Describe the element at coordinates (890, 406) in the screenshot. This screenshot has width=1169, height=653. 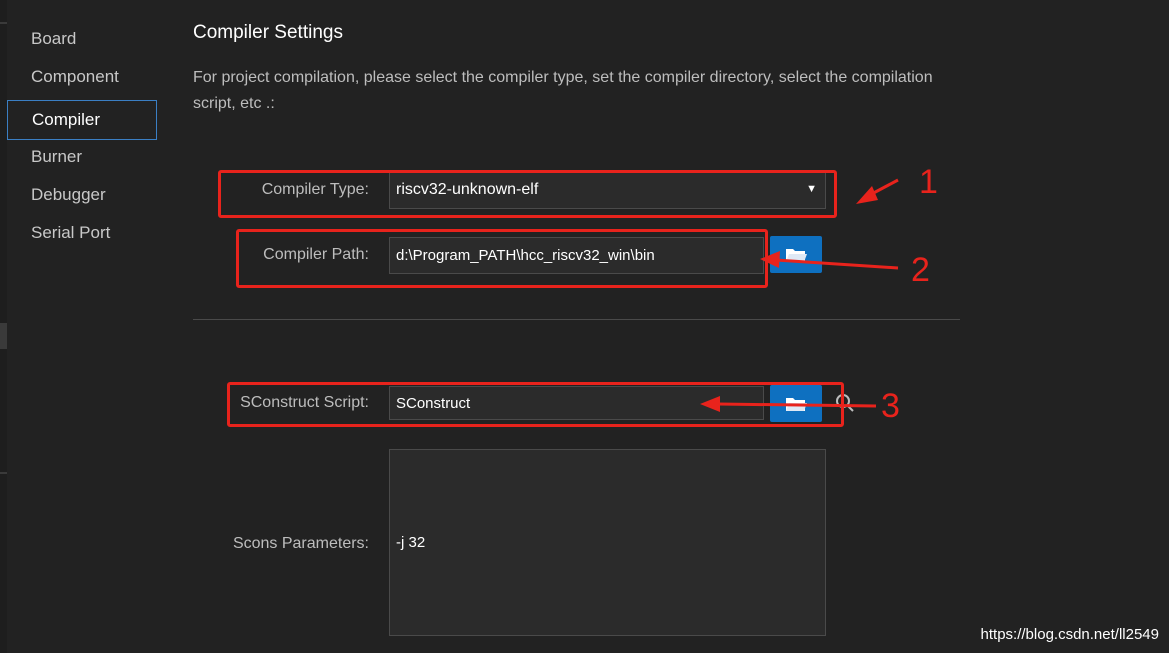
I see `annotation-number-3: 3` at that location.